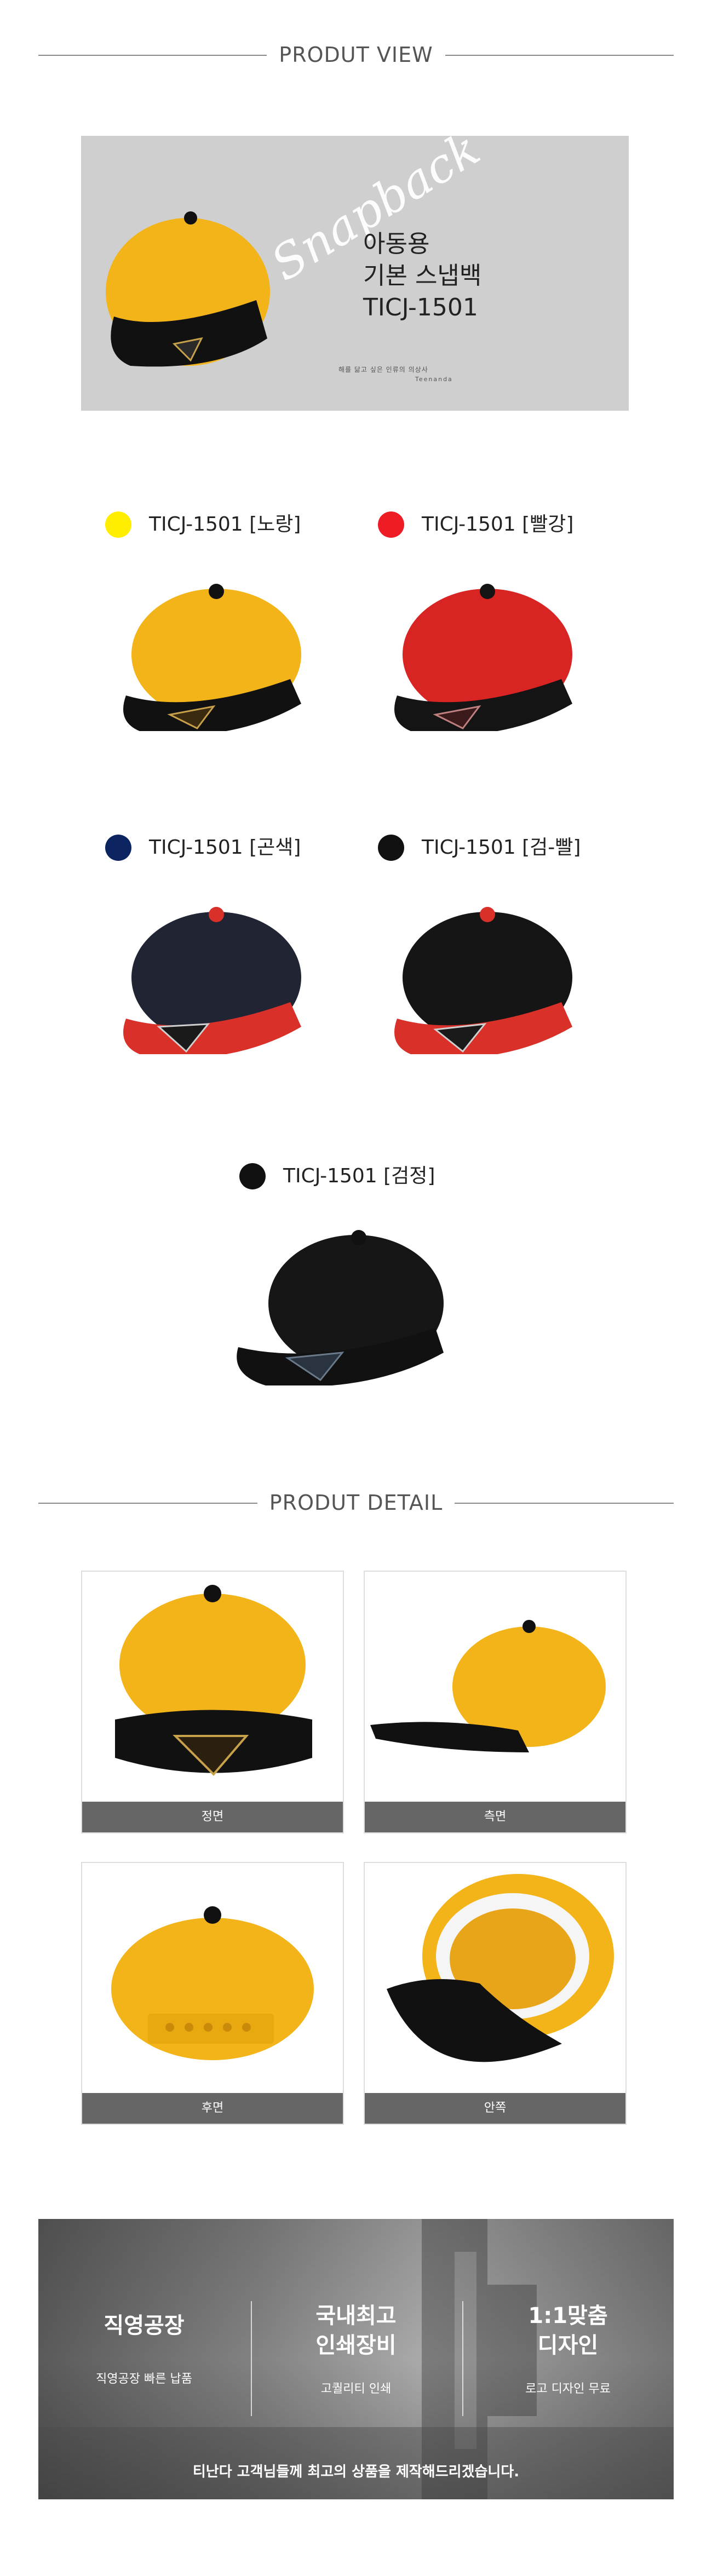 Image resolution: width=712 pixels, height=2576 pixels. I want to click on section-header-view: PRODUT VIEW, so click(356, 55).